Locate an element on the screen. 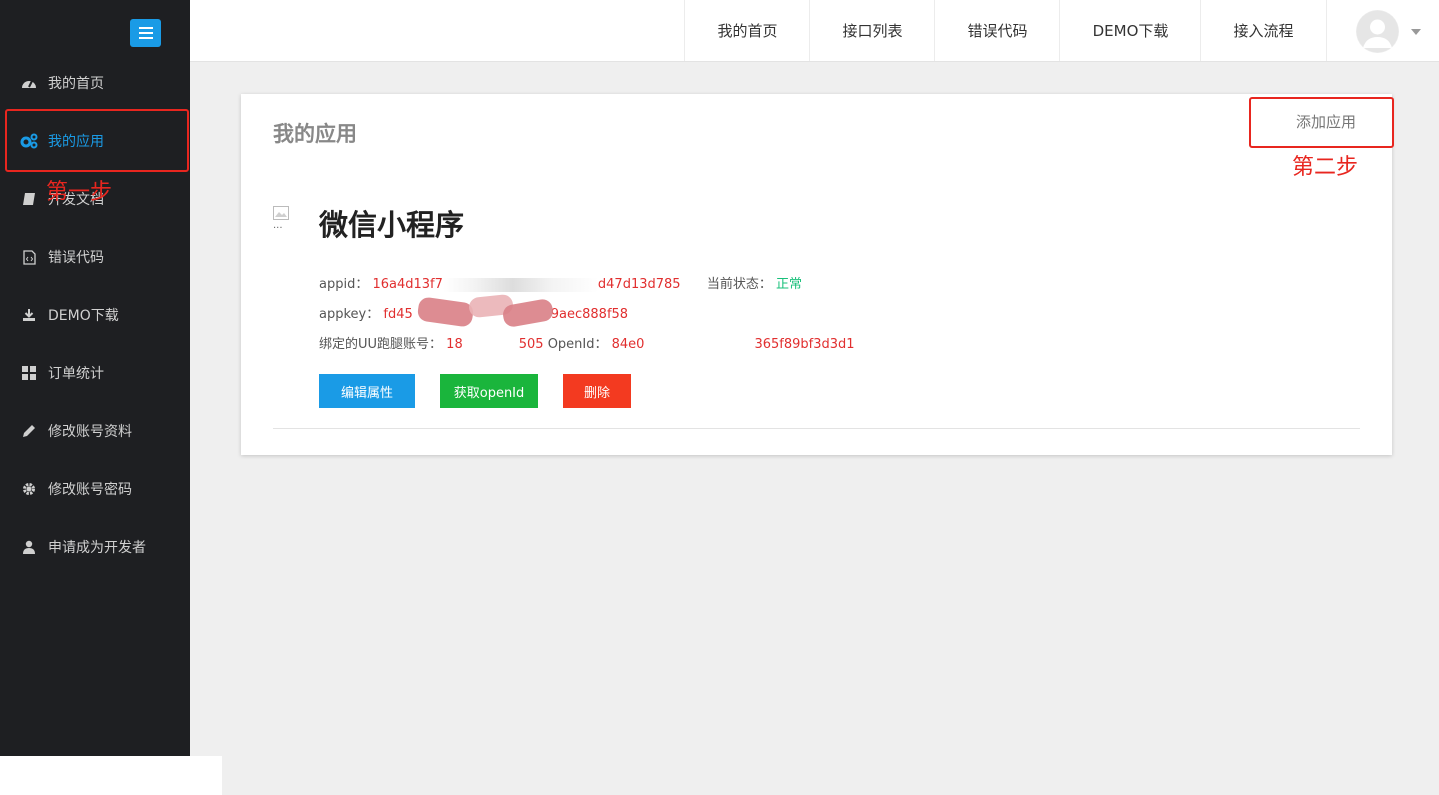 This screenshot has height=795, width=1439. step1-highlight-box is located at coordinates (97, 140).